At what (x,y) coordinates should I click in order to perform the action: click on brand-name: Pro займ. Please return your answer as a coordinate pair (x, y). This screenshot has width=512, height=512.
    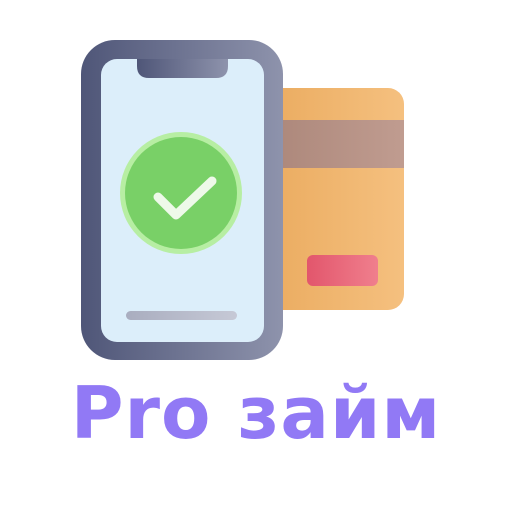
    Looking at the image, I should click on (256, 413).